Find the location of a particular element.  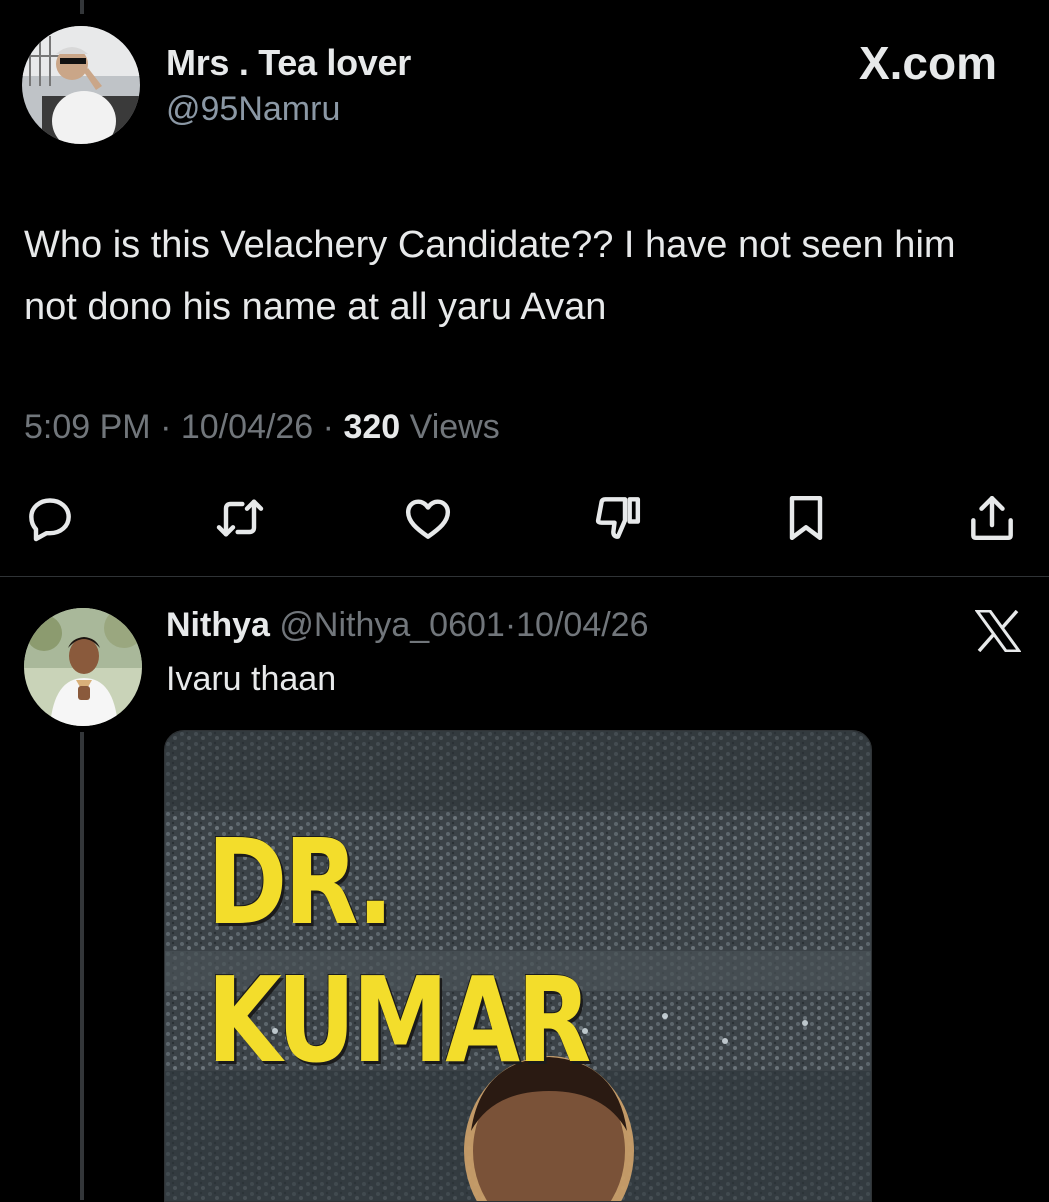

like-button is located at coordinates (428, 518).